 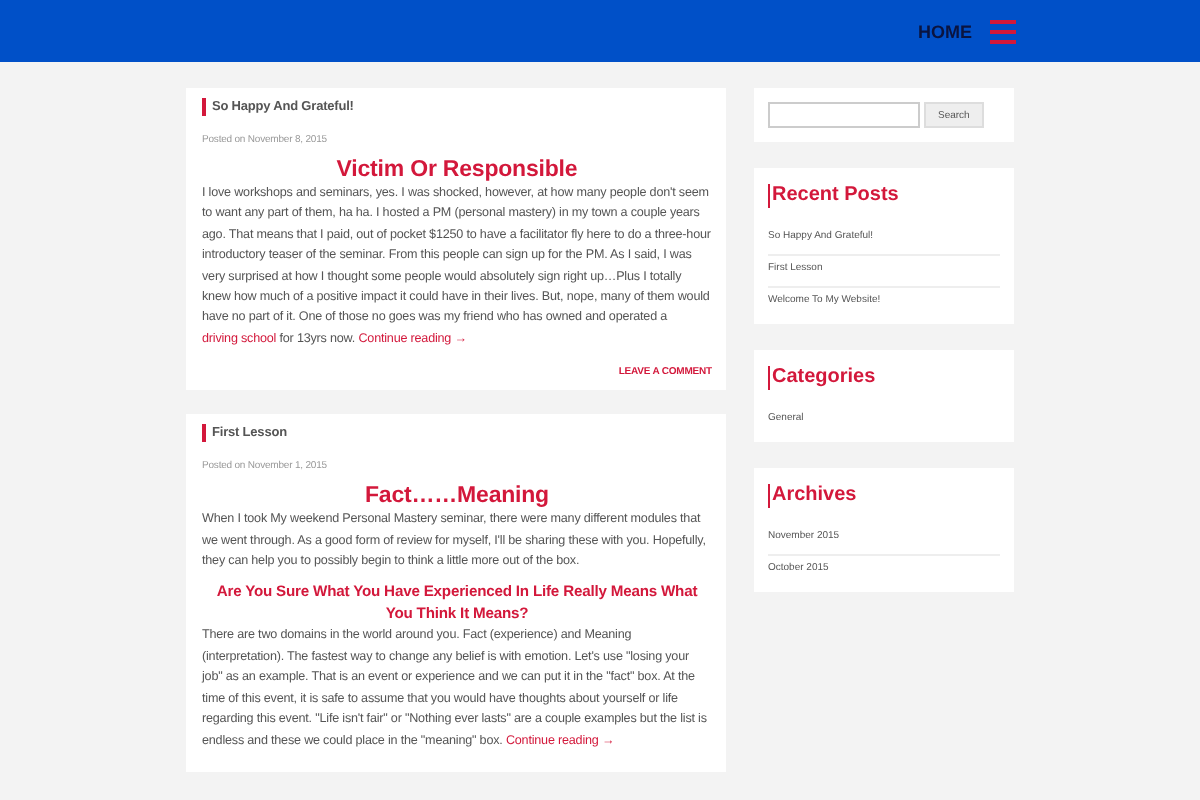 What do you see at coordinates (457, 497) in the screenshot?
I see `post-title: Fact……Meaning` at bounding box center [457, 497].